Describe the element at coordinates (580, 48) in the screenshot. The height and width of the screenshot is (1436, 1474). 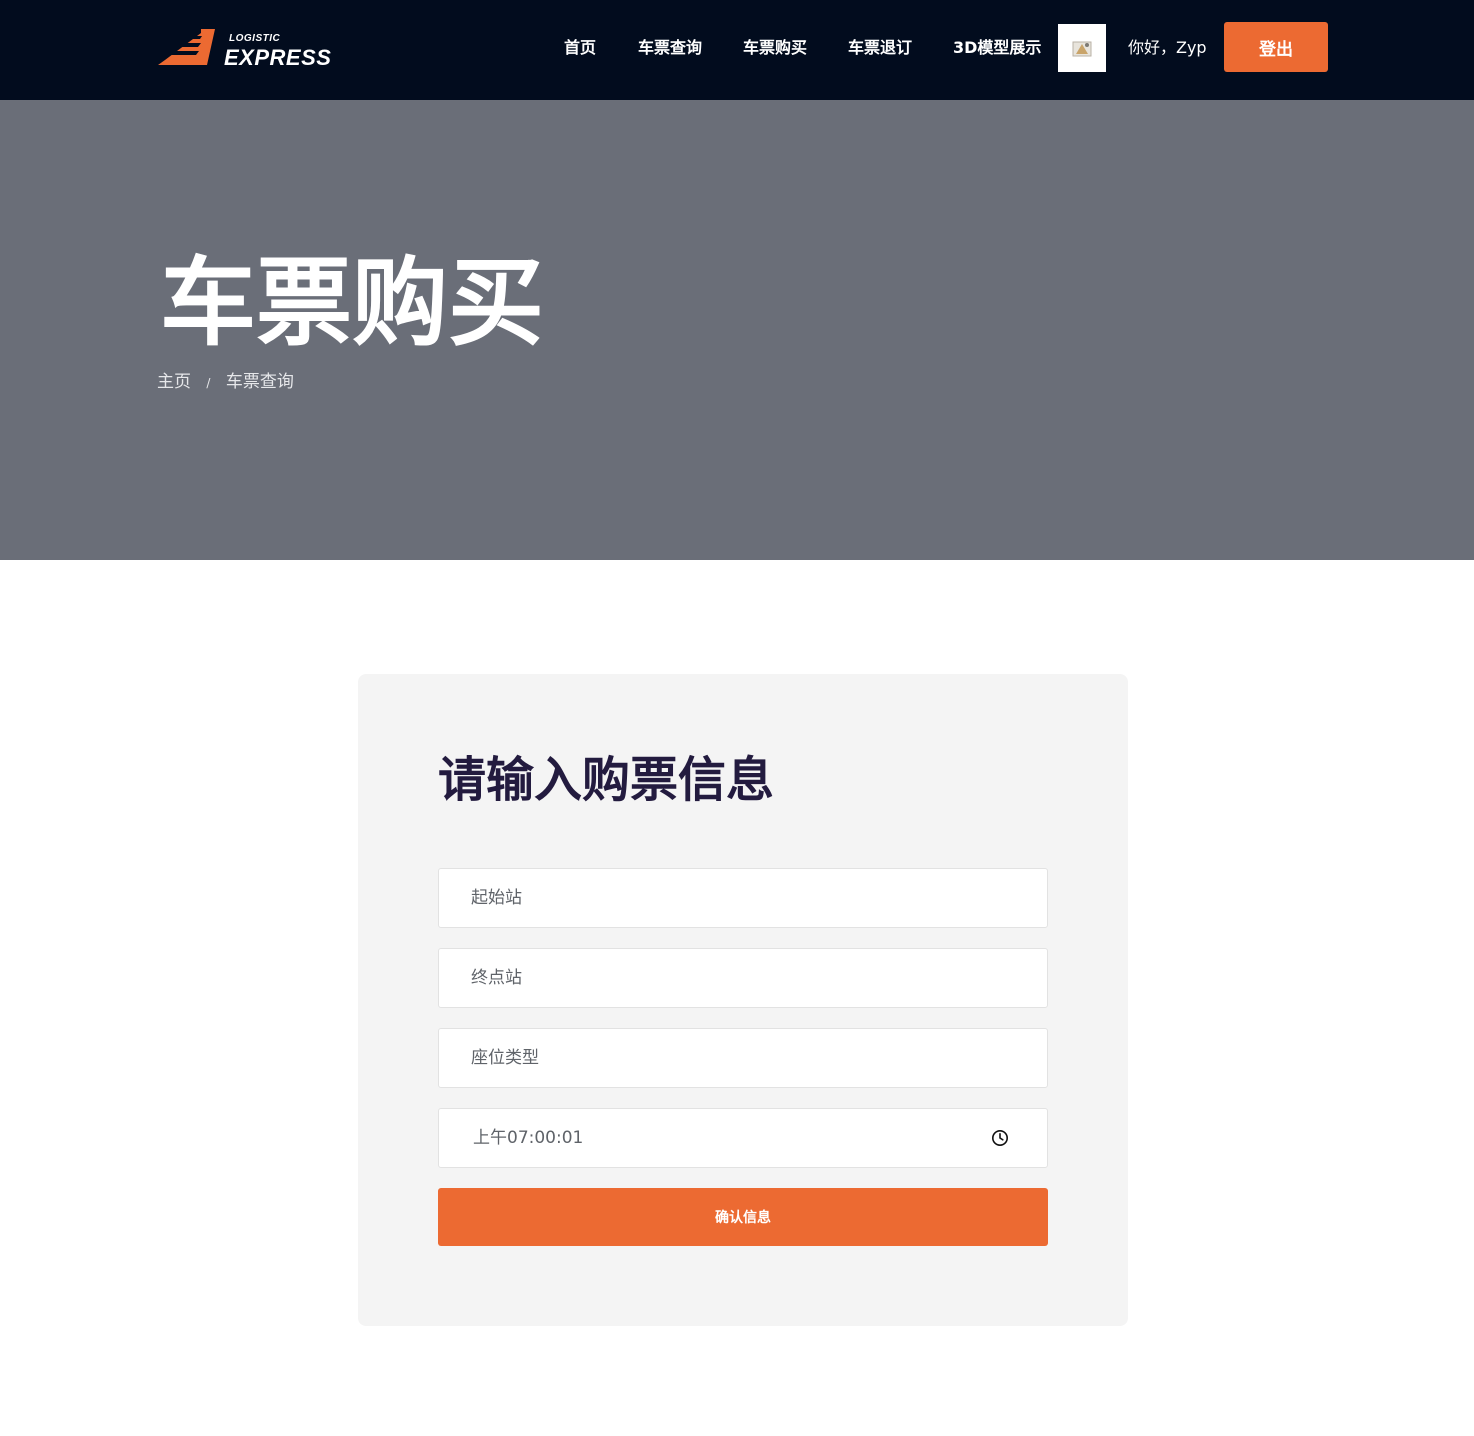
I see `nav-link-home: 首页` at that location.